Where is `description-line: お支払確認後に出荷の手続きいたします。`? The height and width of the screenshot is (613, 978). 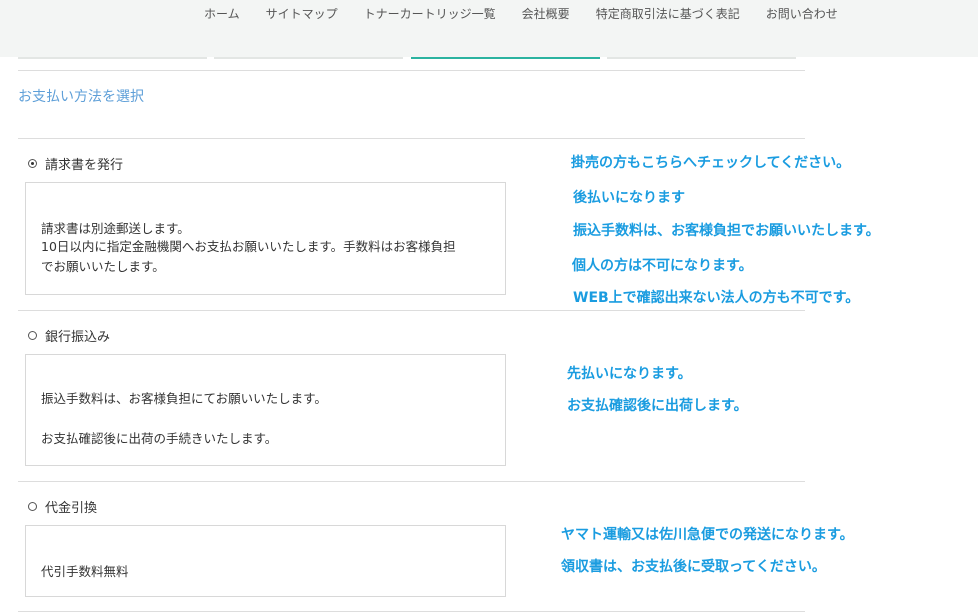 description-line: お支払確認後に出荷の手続きいたします。 is located at coordinates (159, 438).